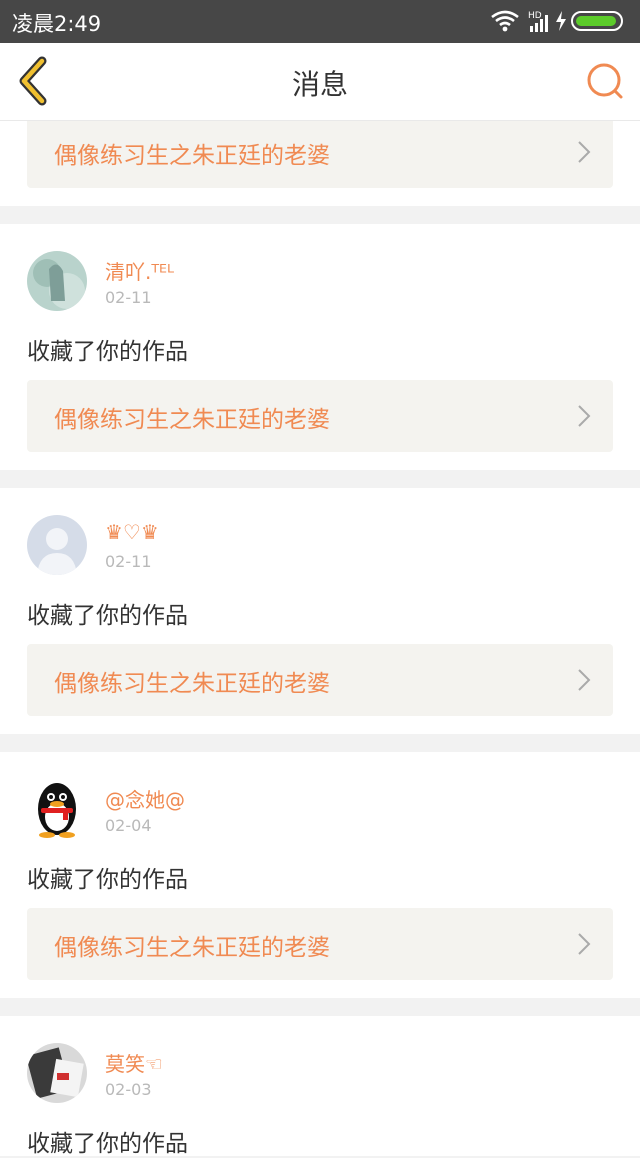  I want to click on search-icon, so click(605, 81).